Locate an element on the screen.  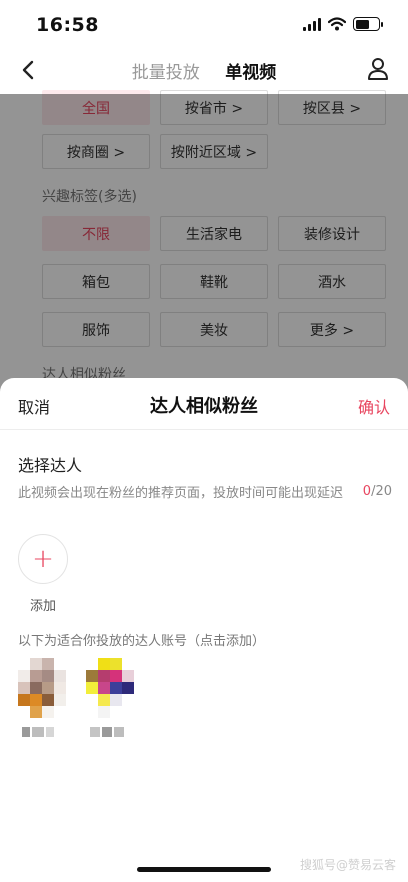
plus-icon: + is located at coordinates (43, 559).